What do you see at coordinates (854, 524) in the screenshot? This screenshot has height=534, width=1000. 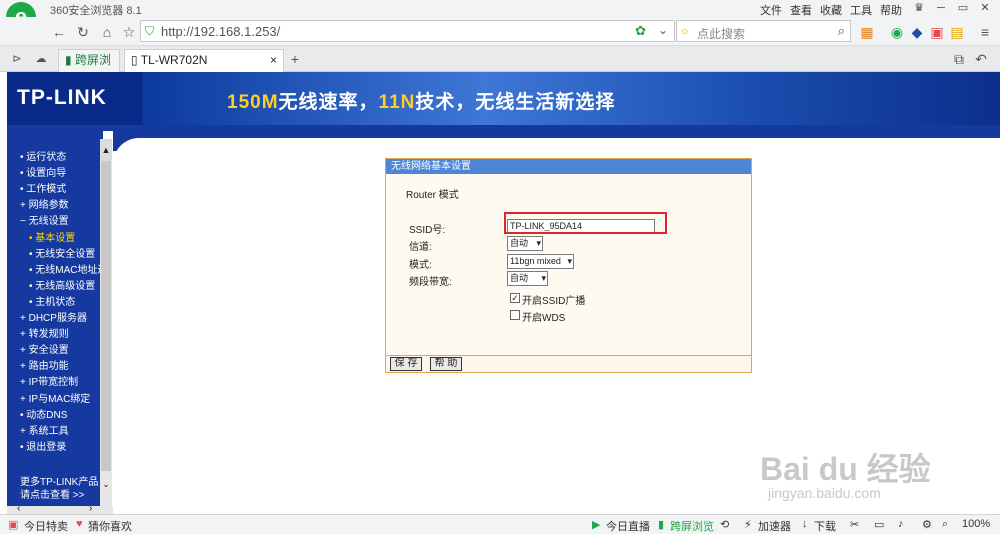 I see `screenshot-icon: ✂` at bounding box center [854, 524].